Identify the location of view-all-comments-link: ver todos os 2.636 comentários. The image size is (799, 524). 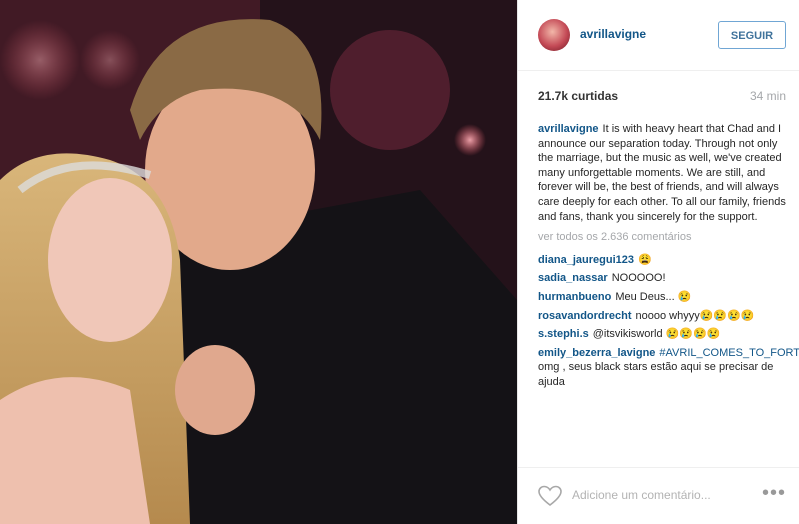
(663, 237).